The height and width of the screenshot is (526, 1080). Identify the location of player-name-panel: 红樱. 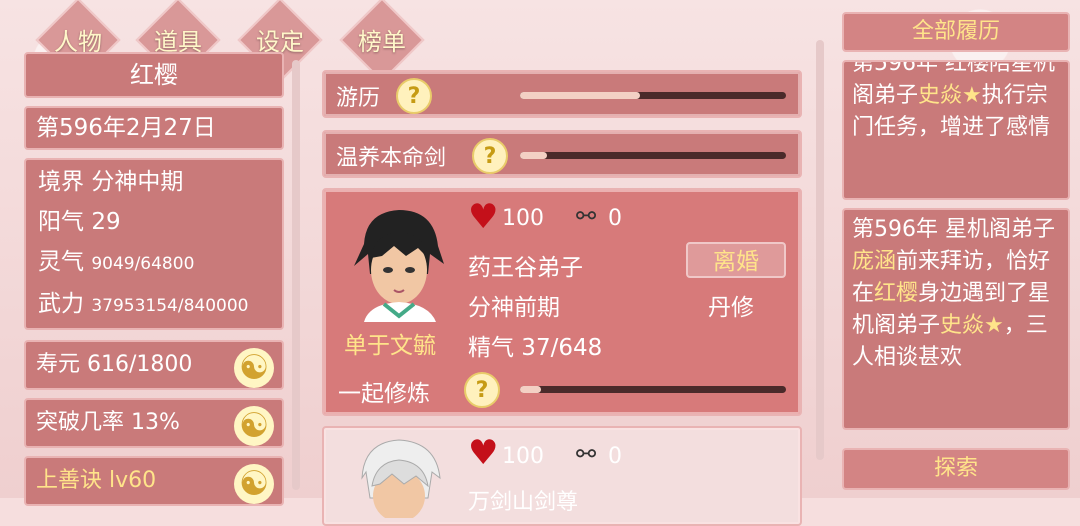
(154, 75).